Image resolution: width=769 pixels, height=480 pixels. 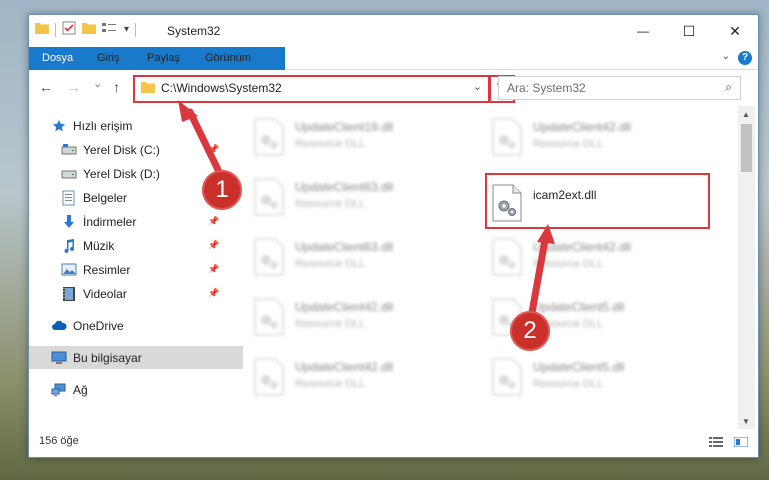 I want to click on step-marker-1: 1, so click(x=222, y=190).